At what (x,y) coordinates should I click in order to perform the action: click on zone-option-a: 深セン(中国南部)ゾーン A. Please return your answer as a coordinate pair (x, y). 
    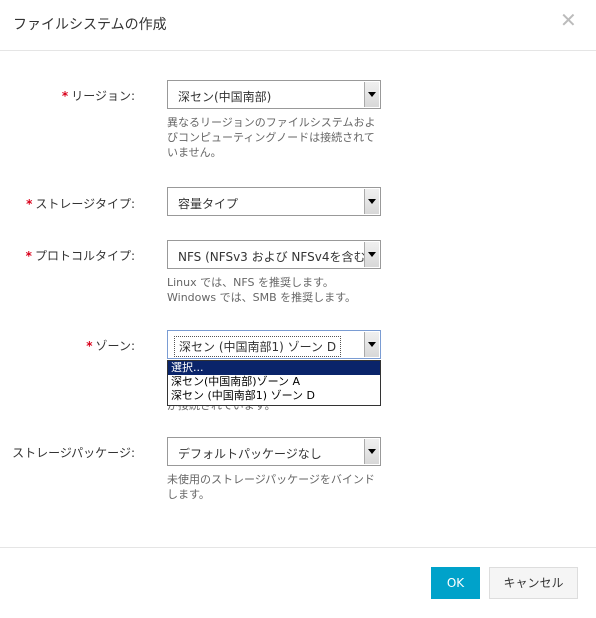
    Looking at the image, I should click on (274, 382).